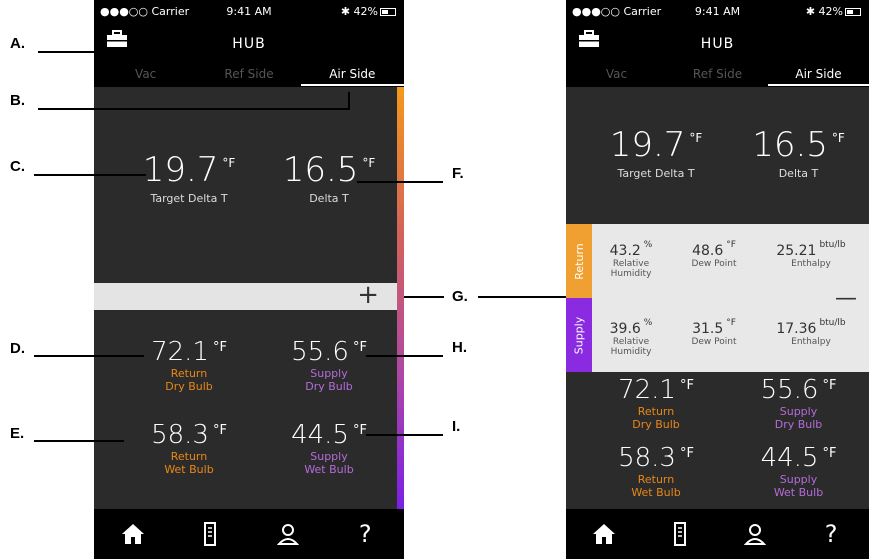 This screenshot has width=869, height=559. Describe the element at coordinates (329, 469) in the screenshot. I see `supply-wet-label-2: Wet Bulb` at that location.